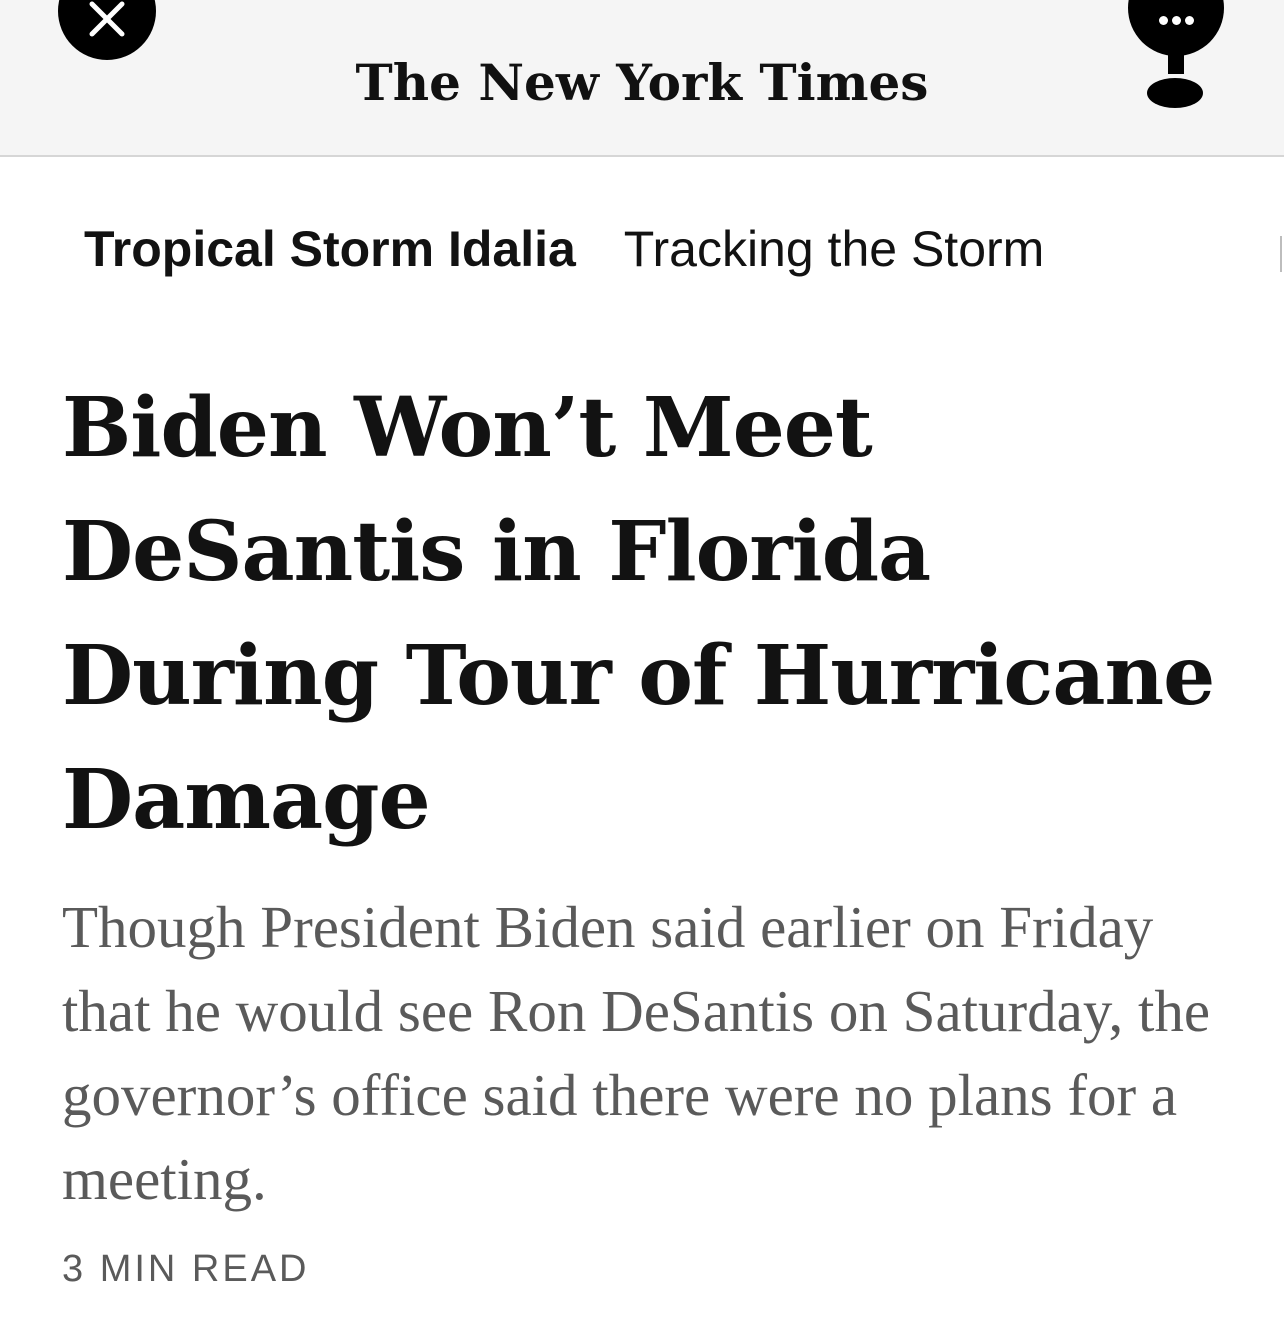 The image size is (1284, 1329). Describe the element at coordinates (330, 249) in the screenshot. I see `tag-tropical-storm-idalia: Tropical Storm Idalia` at that location.